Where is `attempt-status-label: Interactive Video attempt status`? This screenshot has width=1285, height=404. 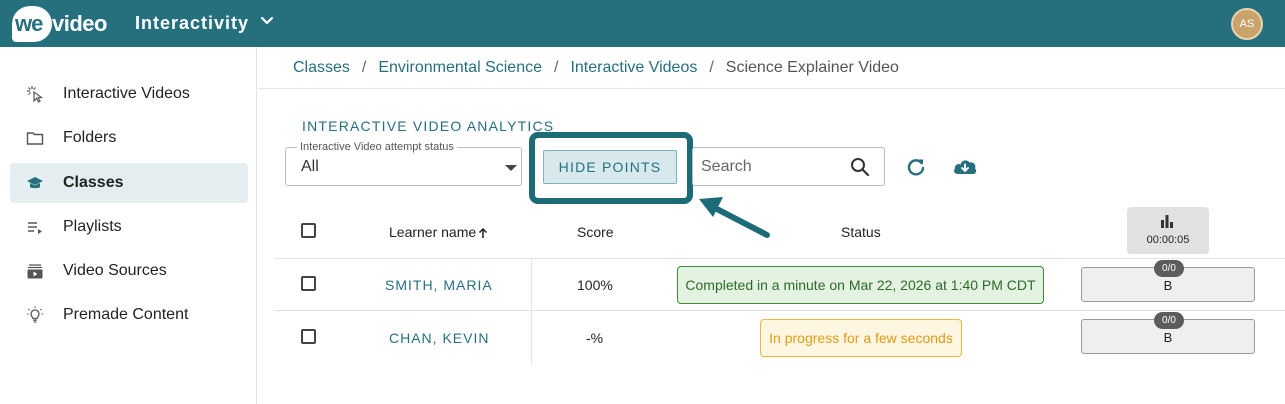
attempt-status-label: Interactive Video attempt status is located at coordinates (377, 147).